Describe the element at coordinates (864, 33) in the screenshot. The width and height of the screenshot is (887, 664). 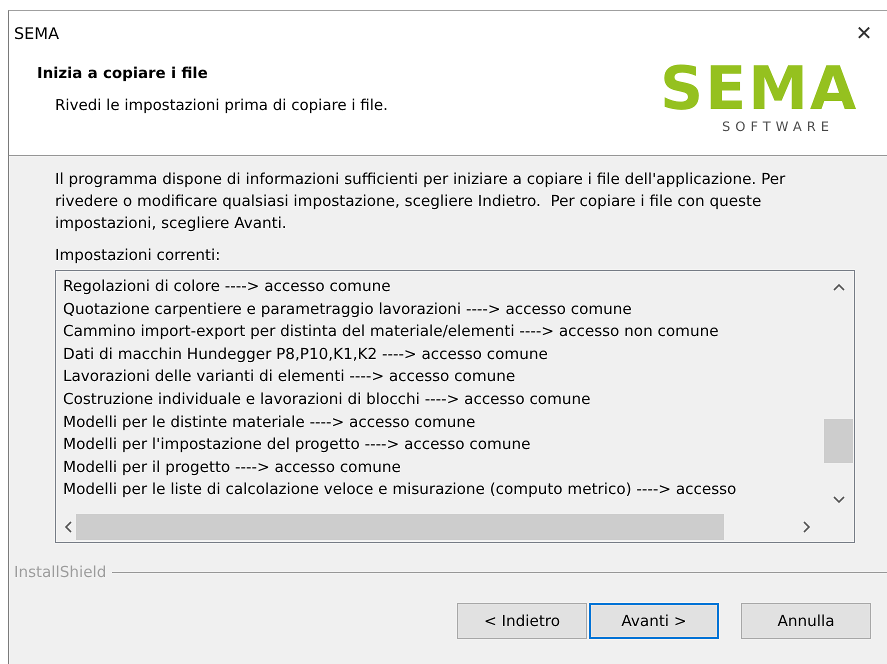
I see `close-button: ✕` at that location.